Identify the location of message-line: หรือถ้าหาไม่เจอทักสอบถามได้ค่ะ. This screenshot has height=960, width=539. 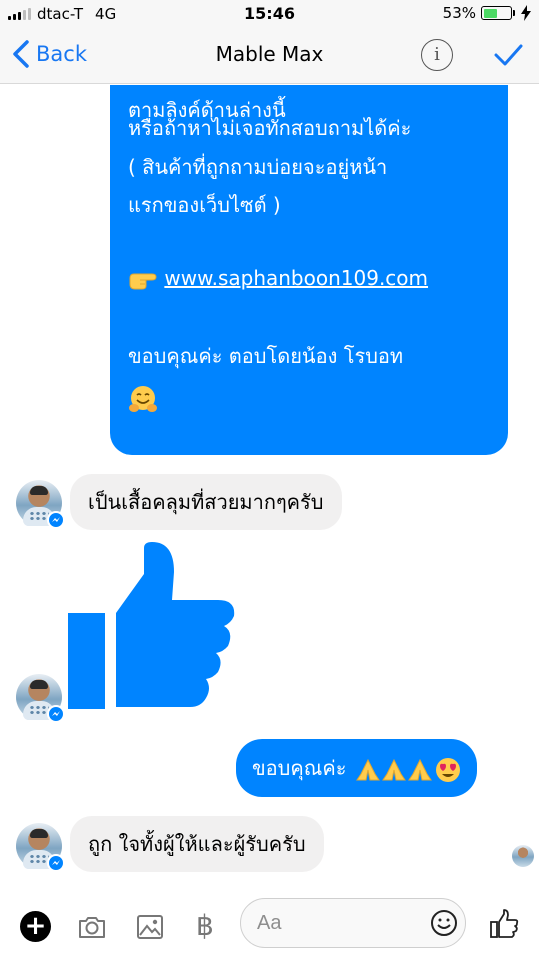
(270, 128).